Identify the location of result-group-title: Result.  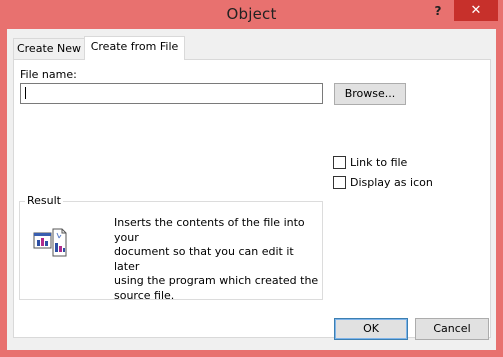
(44, 200).